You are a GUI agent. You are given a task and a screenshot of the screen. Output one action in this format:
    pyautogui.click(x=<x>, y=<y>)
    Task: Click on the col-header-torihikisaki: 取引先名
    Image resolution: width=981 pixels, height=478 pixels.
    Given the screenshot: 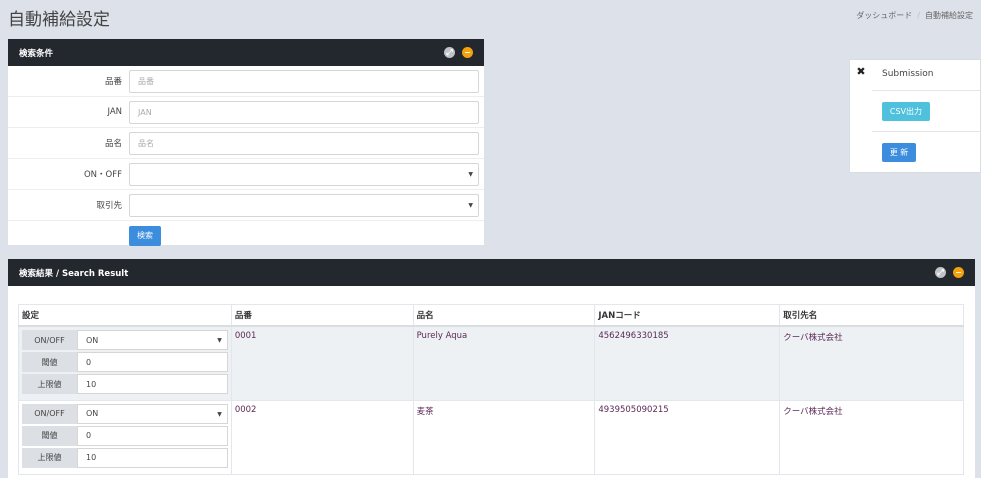 What is the action you would take?
    pyautogui.click(x=871, y=315)
    